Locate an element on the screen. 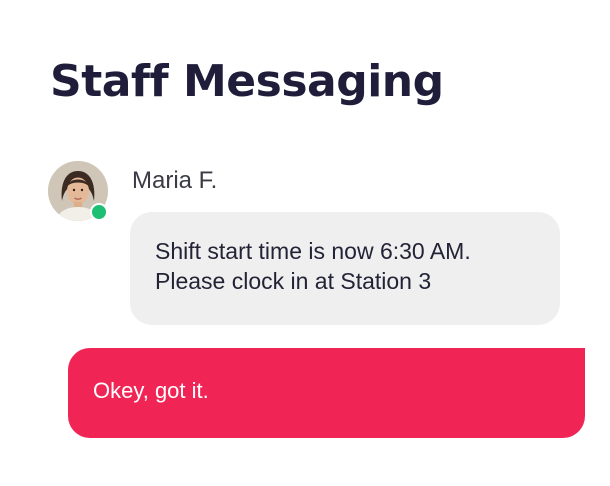 Image resolution: width=610 pixels, height=486 pixels. incoming-message-line: Shift start time is now 6:30 AM. is located at coordinates (313, 251).